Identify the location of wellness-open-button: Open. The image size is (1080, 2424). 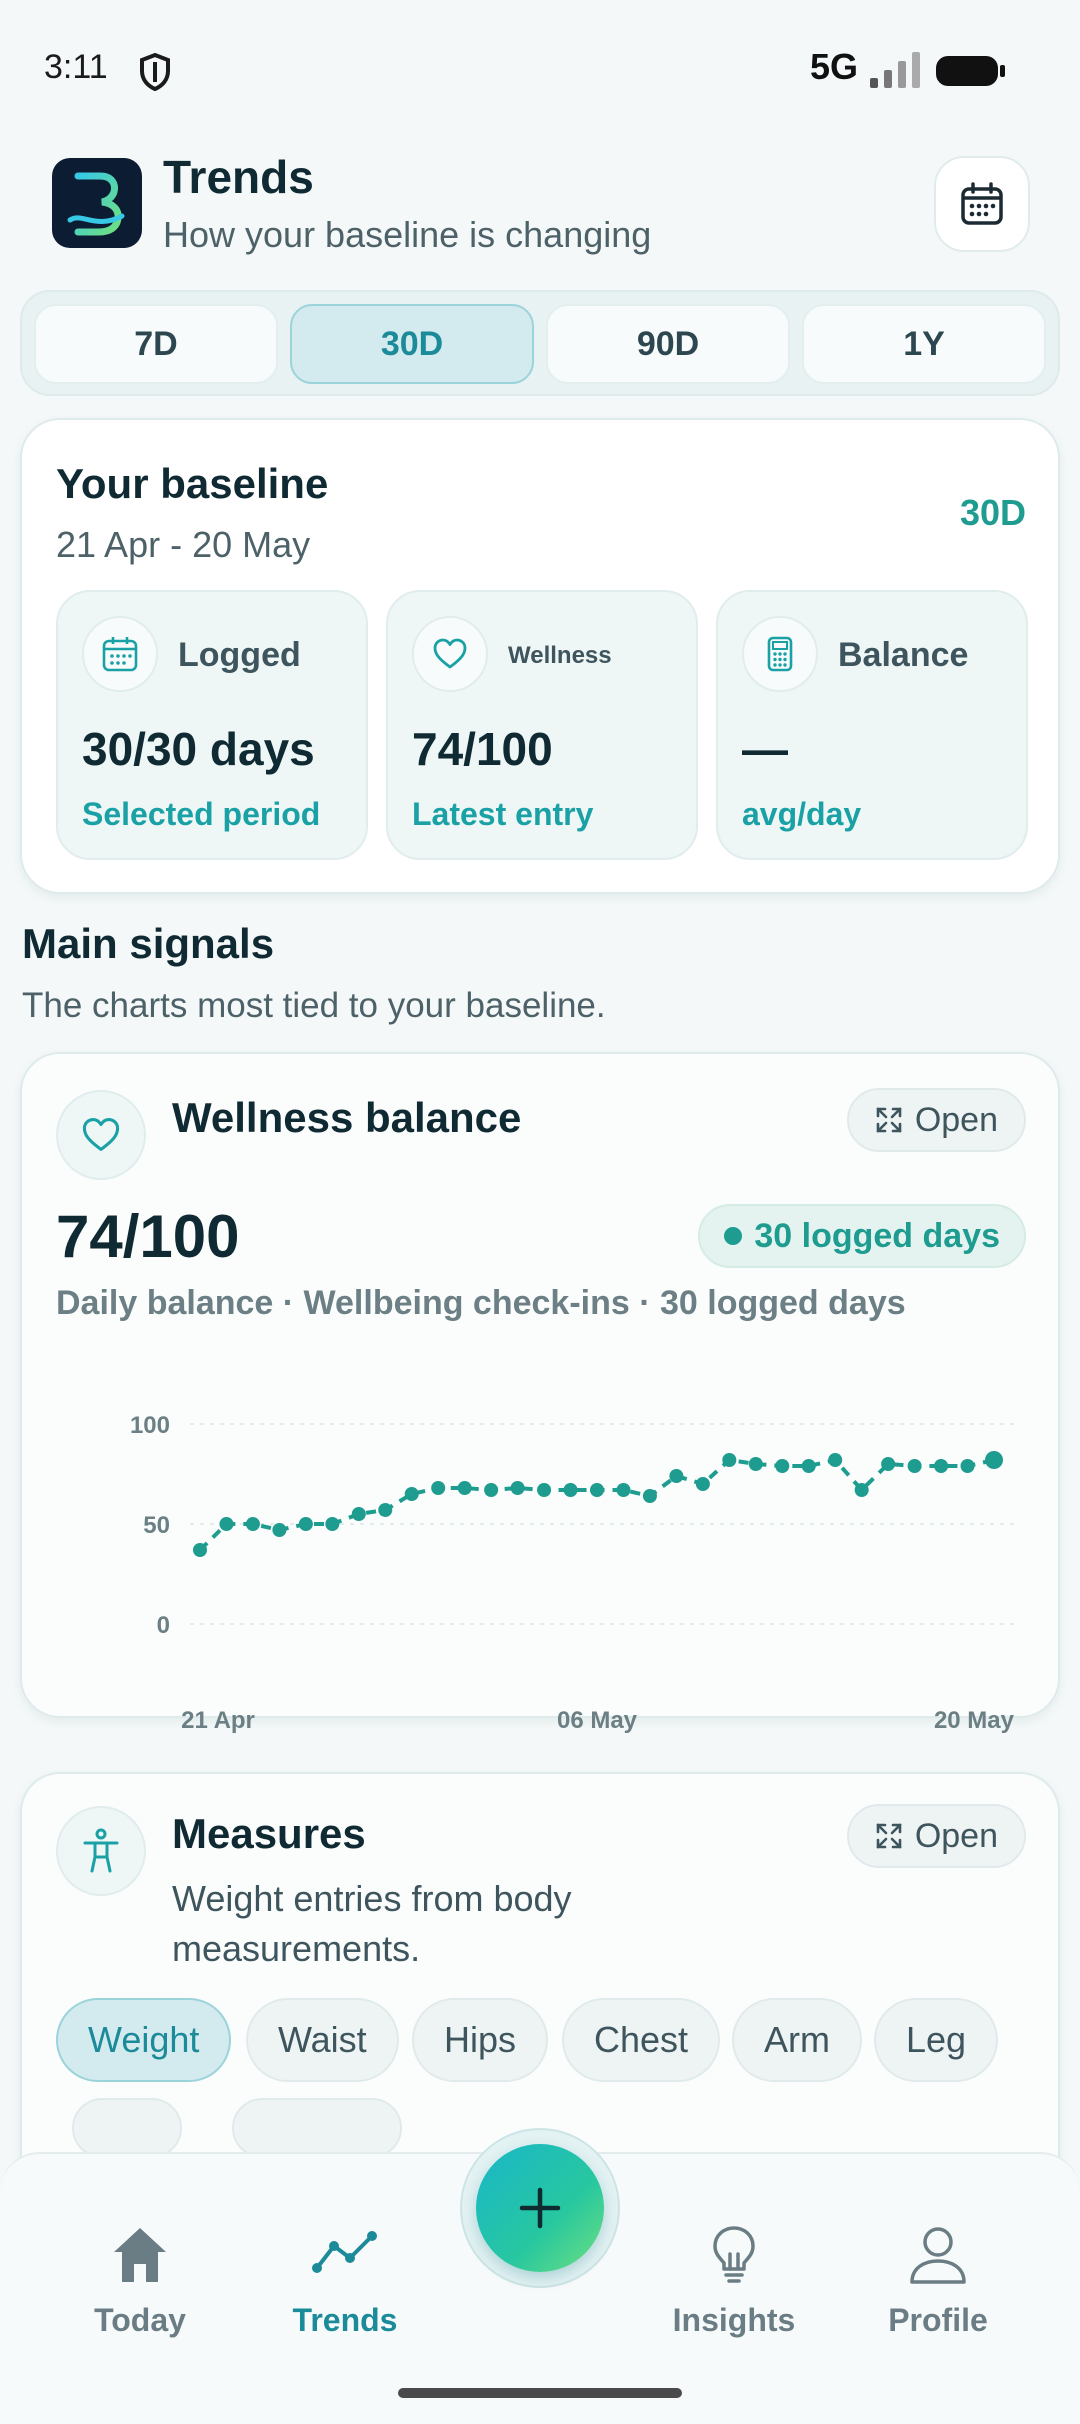
(936, 1120).